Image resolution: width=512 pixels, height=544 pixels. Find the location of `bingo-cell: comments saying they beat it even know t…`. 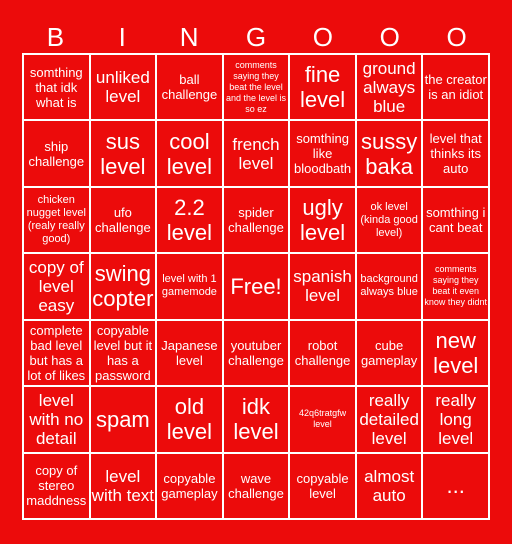

bingo-cell: comments saying they beat it even know t… is located at coordinates (455, 286).